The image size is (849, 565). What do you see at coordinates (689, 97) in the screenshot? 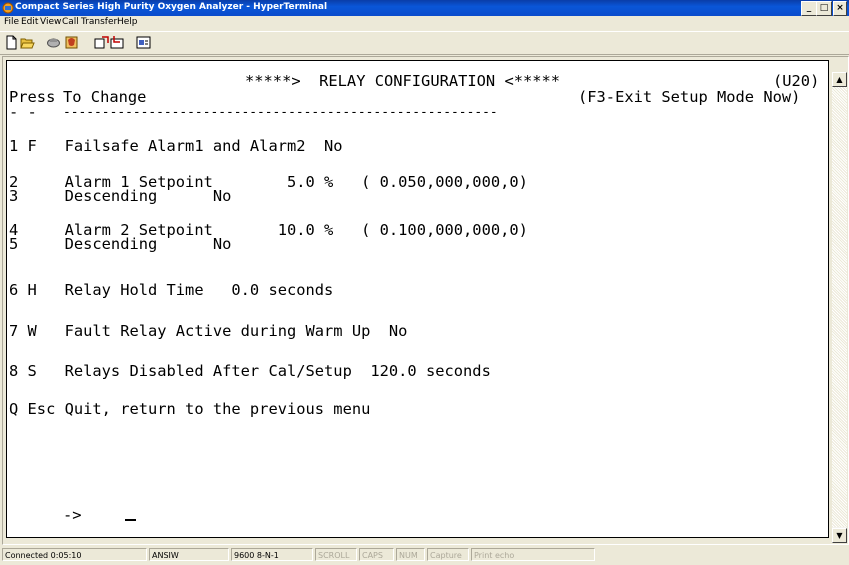
I see `exit-hint: (F3-Exit Setup Mode Now)` at bounding box center [689, 97].